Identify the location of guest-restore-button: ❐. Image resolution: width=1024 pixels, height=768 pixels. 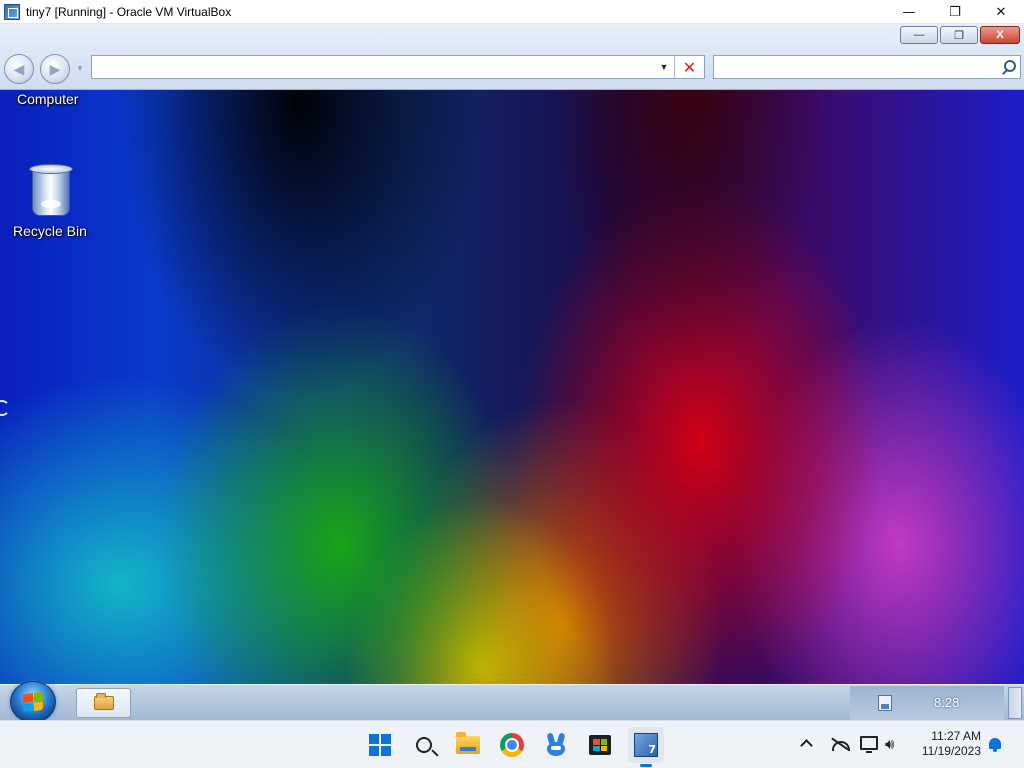
(959, 35).